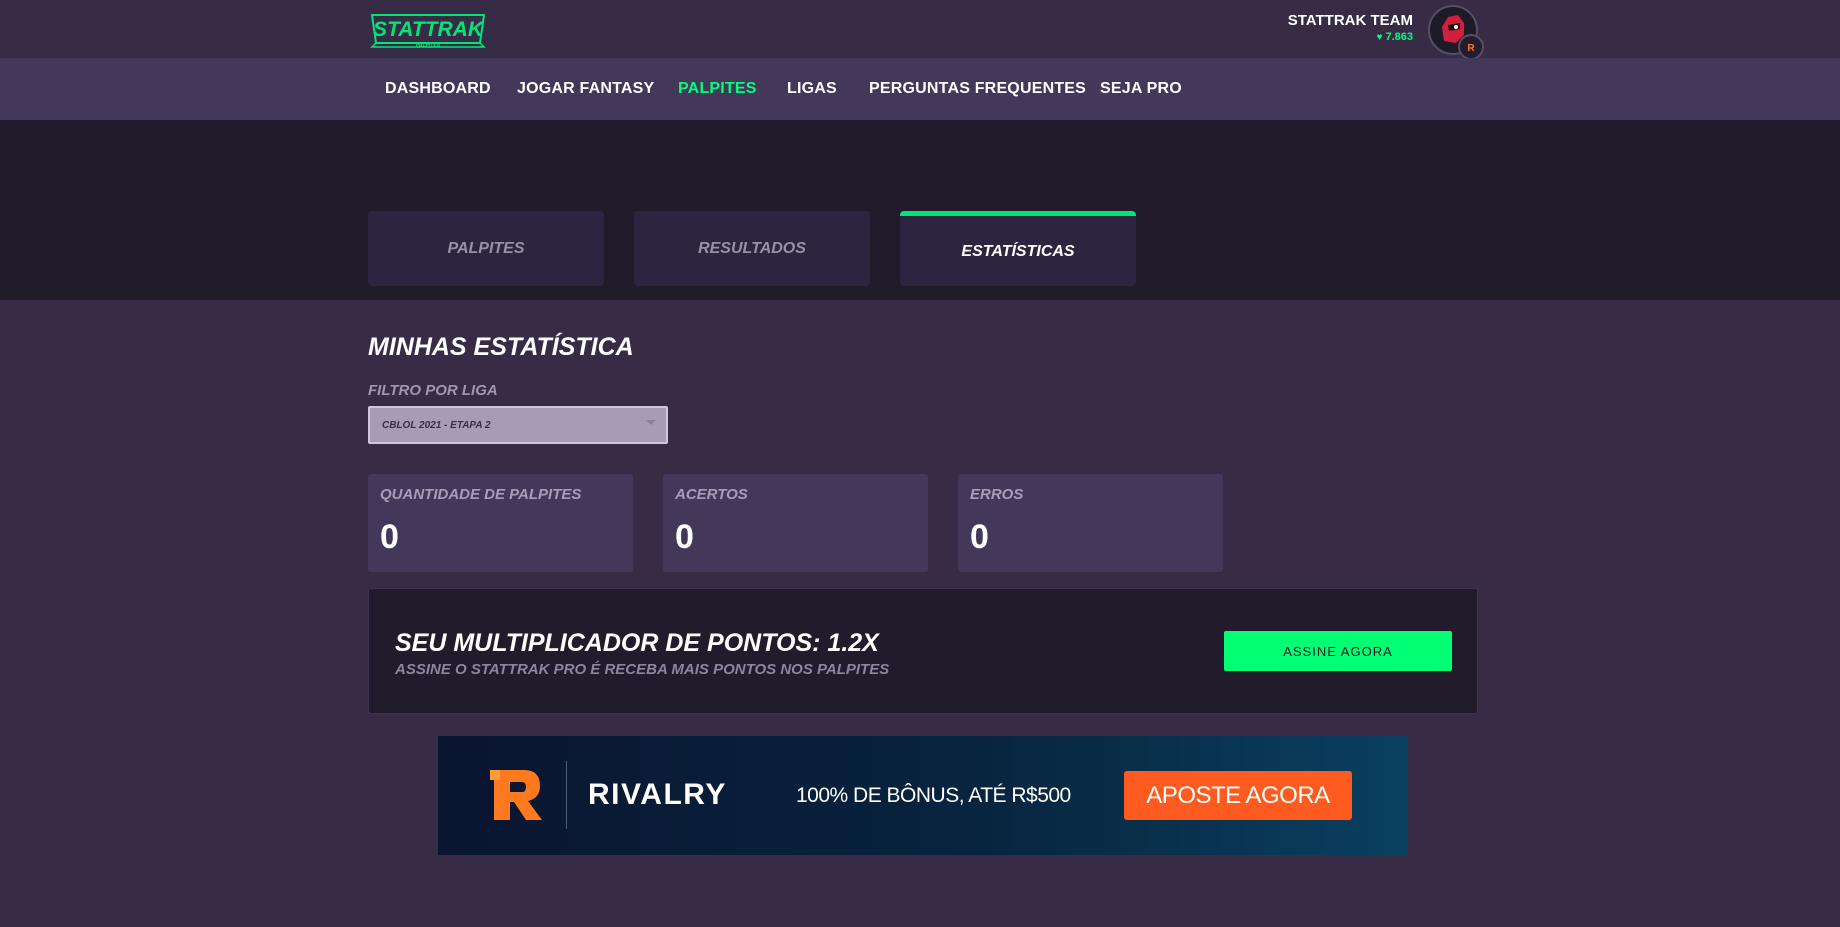 Image resolution: width=1840 pixels, height=927 pixels. What do you see at coordinates (566, 795) in the screenshot?
I see `ad-divider` at bounding box center [566, 795].